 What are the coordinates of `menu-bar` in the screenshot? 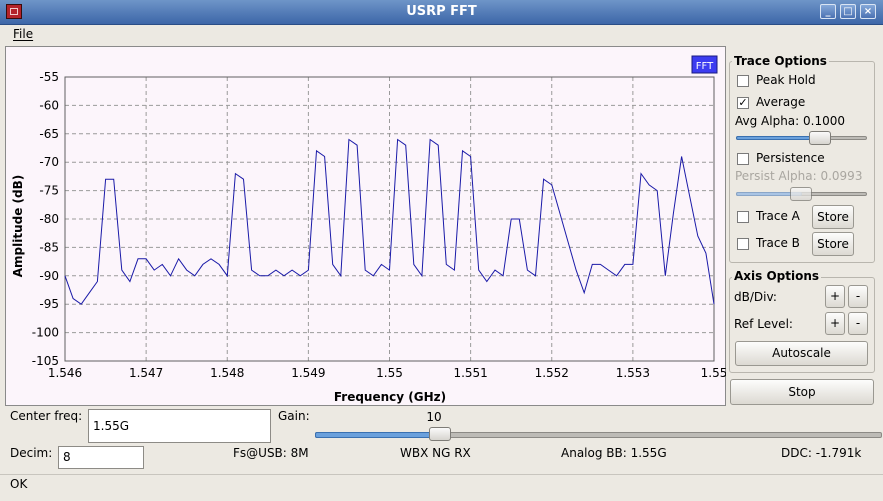 It's located at (441, 35).